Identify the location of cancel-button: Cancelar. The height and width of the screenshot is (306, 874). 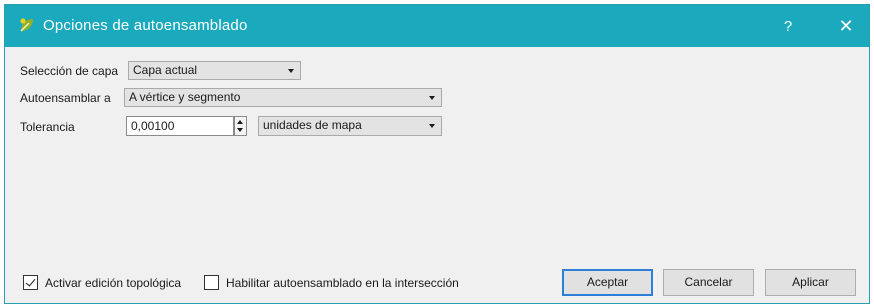
(708, 282).